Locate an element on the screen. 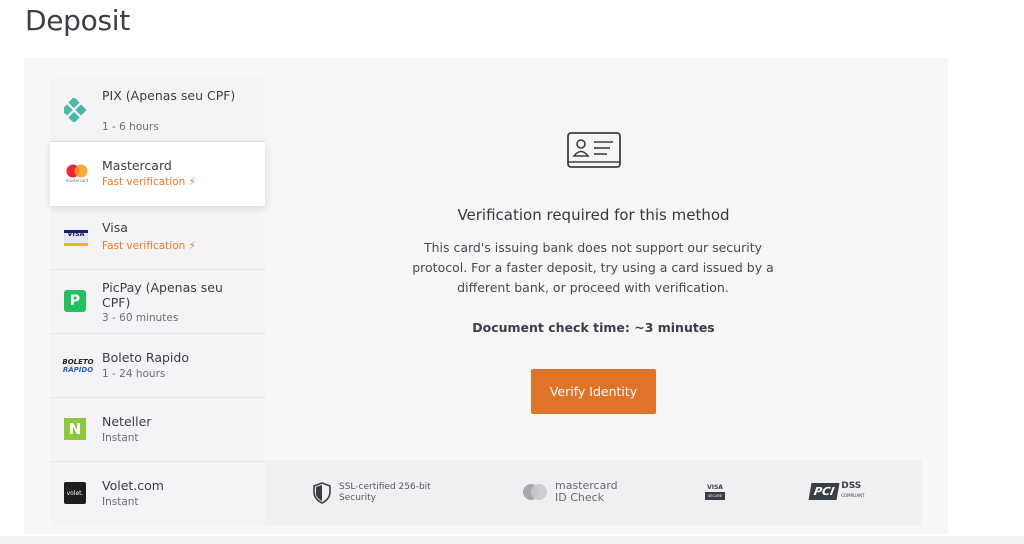 This screenshot has width=1024, height=544. pci-logo: PCI is located at coordinates (824, 491).